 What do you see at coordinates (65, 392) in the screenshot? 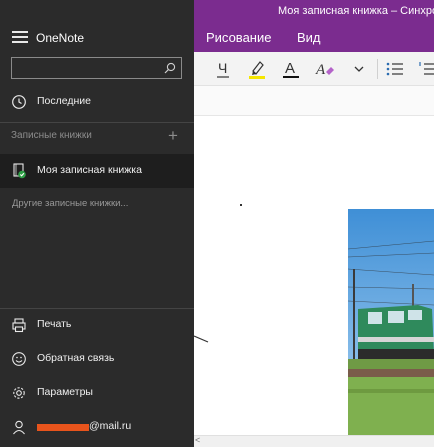
I see `nav-item-label: Параметры` at bounding box center [65, 392].